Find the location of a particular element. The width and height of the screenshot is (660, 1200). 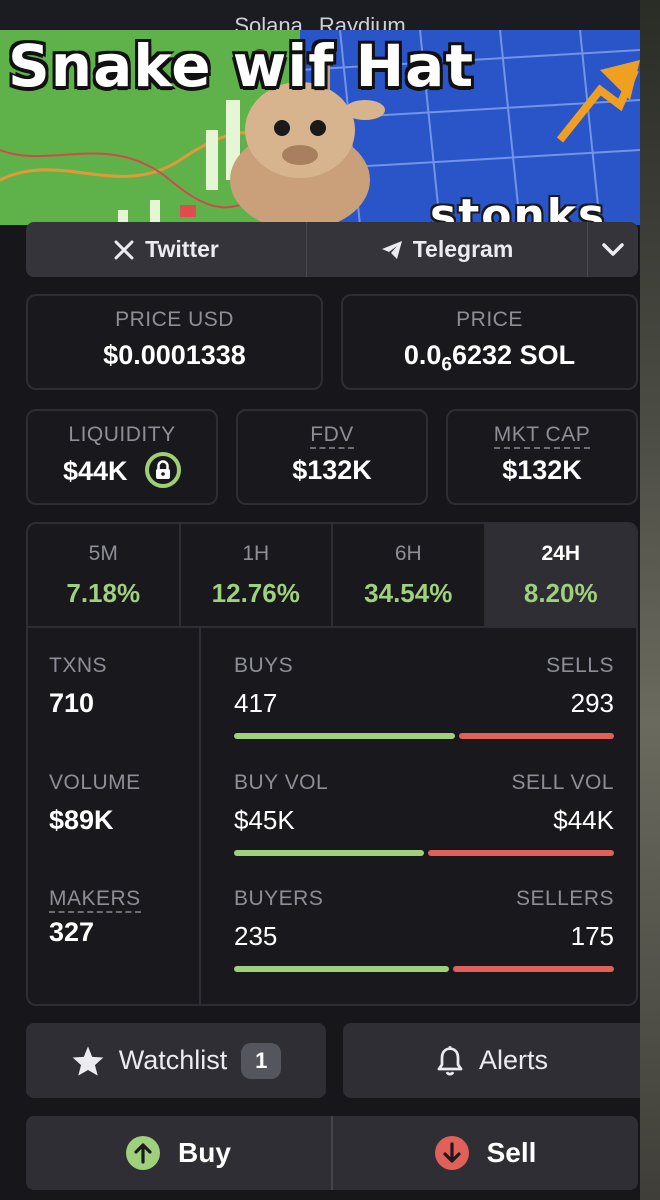

tab-label: 1H is located at coordinates (256, 553).